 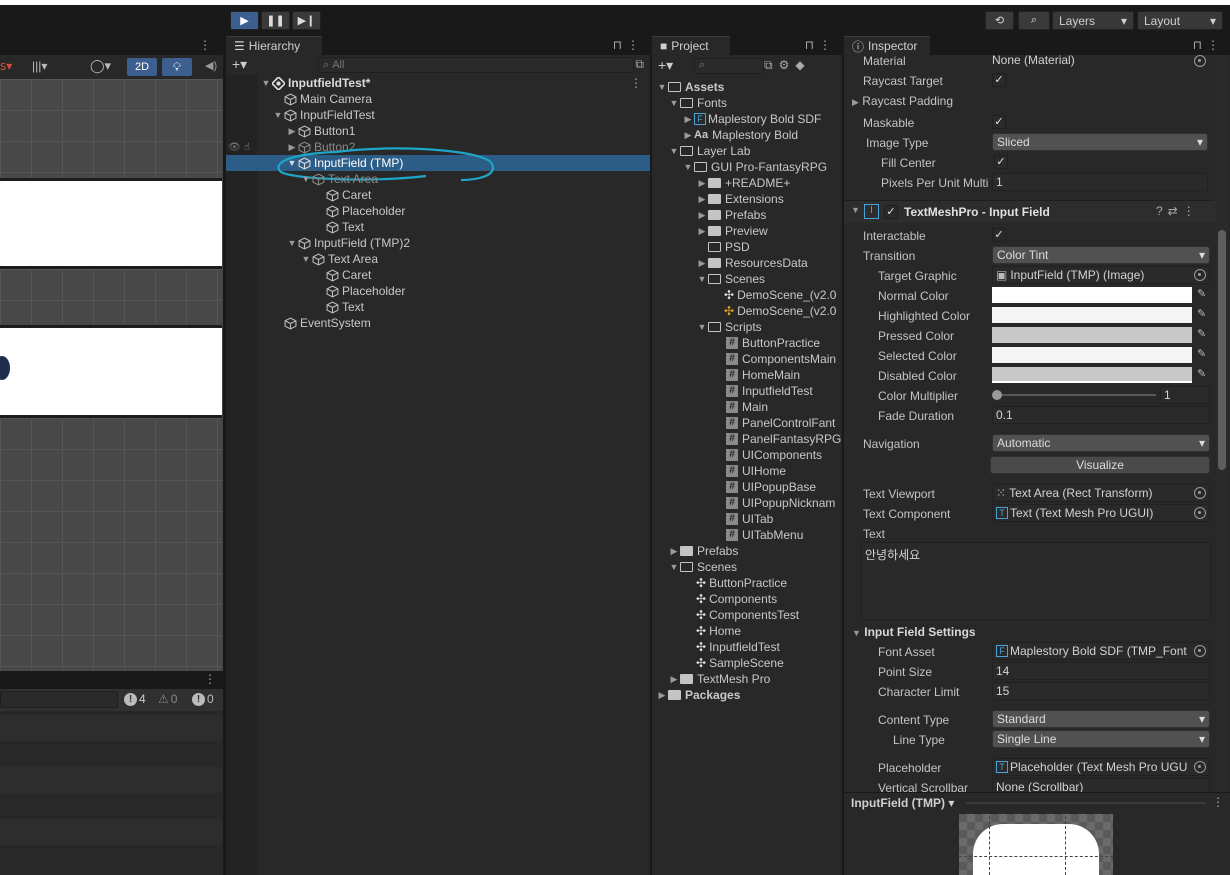 What do you see at coordinates (787, 65) in the screenshot?
I see `filter-icons: ⧉⚙◆` at bounding box center [787, 65].